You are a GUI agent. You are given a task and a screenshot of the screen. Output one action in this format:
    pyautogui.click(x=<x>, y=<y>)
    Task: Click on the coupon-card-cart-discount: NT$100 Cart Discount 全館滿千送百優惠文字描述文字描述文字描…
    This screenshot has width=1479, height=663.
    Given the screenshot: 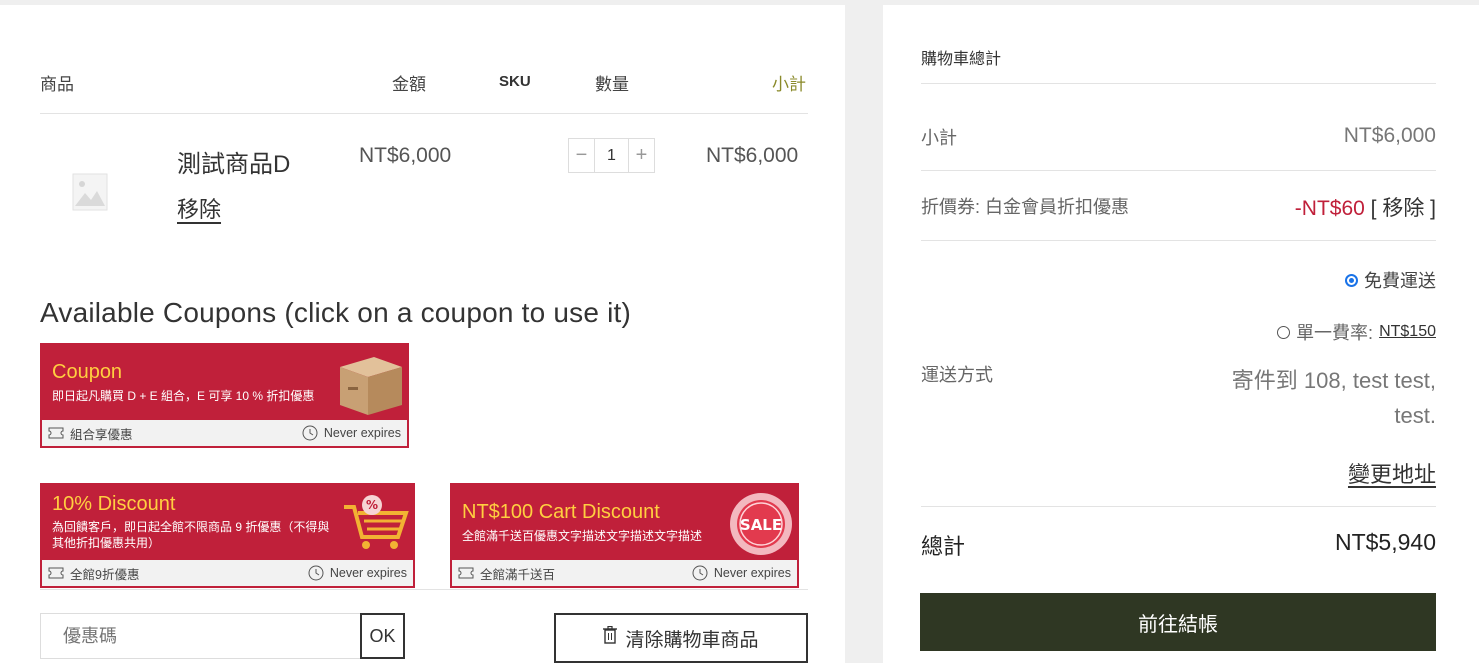 What is the action you would take?
    pyautogui.click(x=624, y=535)
    